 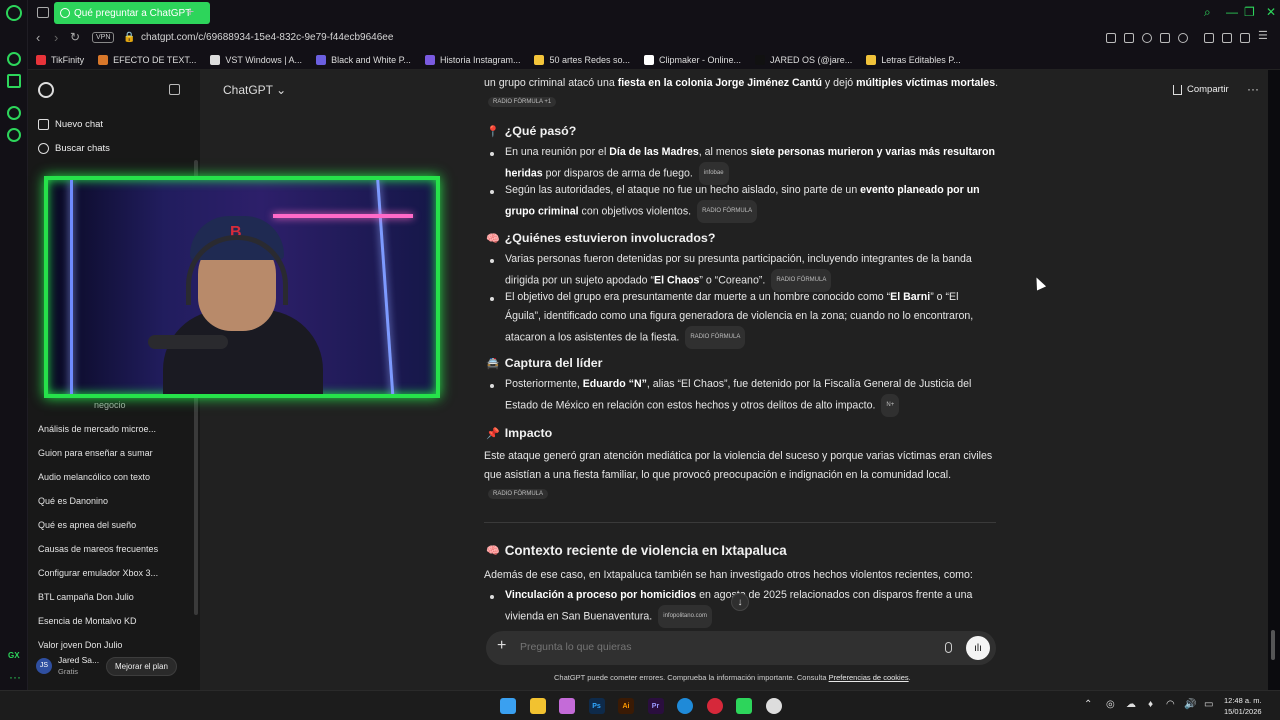 I want to click on chat-scrollbar, so click(x=1273, y=645).